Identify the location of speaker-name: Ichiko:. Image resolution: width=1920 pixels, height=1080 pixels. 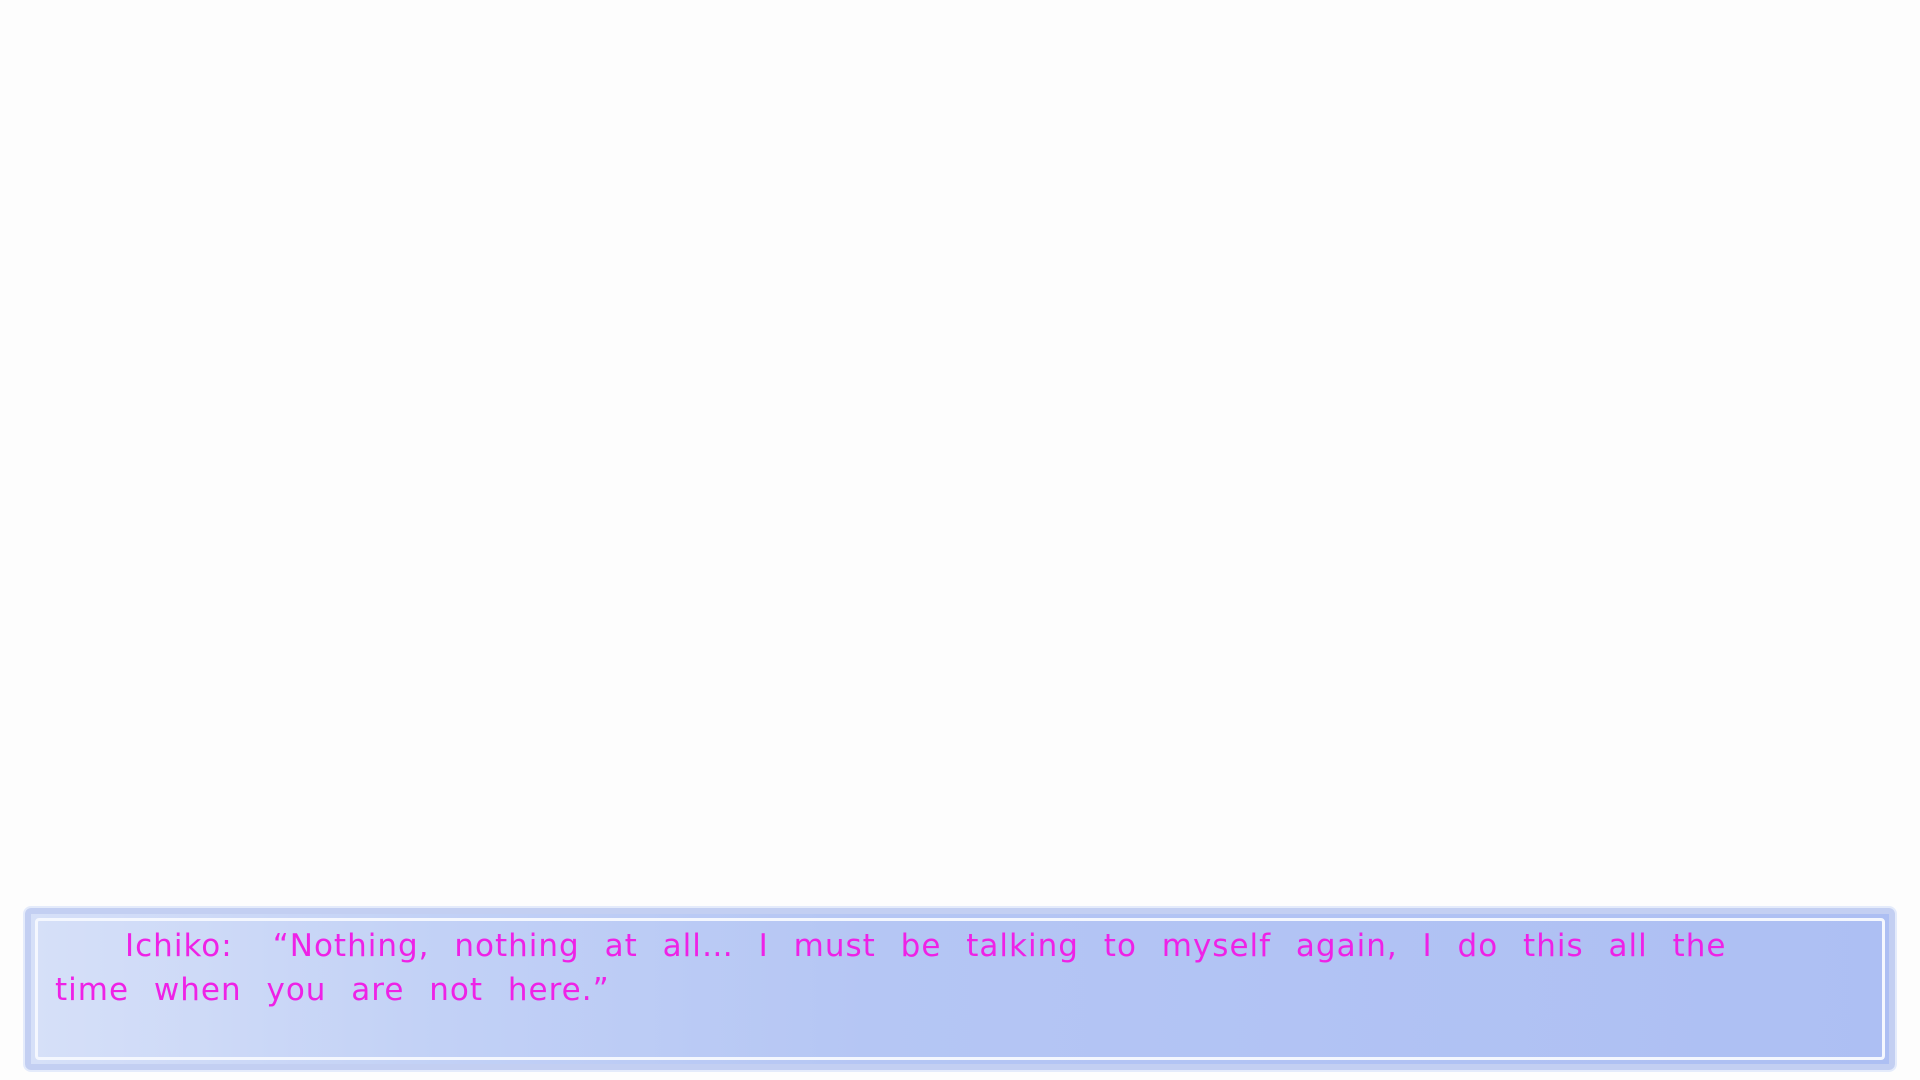
(179, 946).